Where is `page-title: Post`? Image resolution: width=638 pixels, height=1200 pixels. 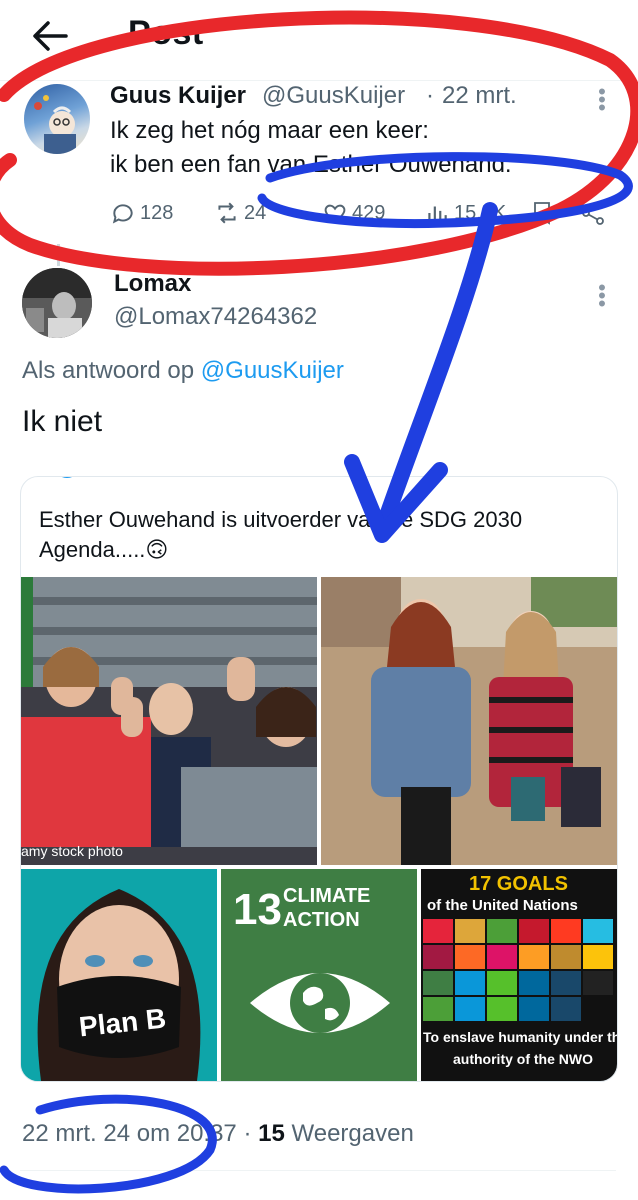 page-title: Post is located at coordinates (166, 33).